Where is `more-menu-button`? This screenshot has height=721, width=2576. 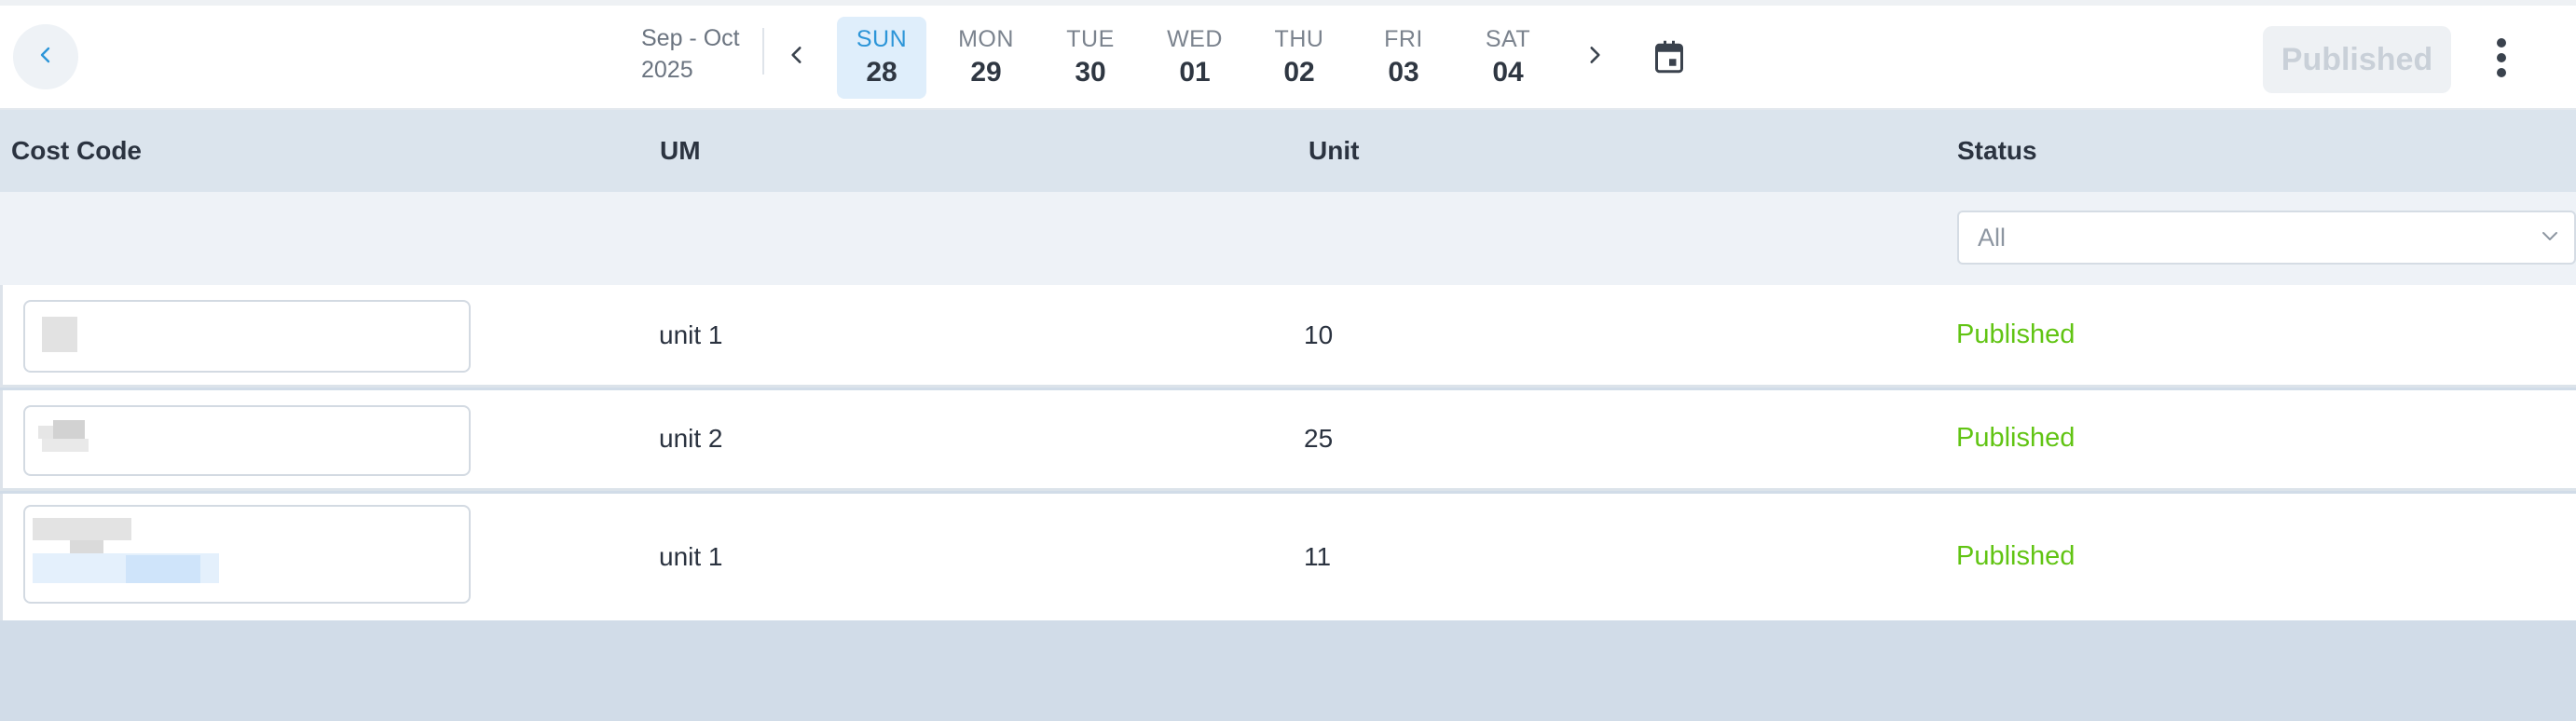
more-menu-button is located at coordinates (2501, 59).